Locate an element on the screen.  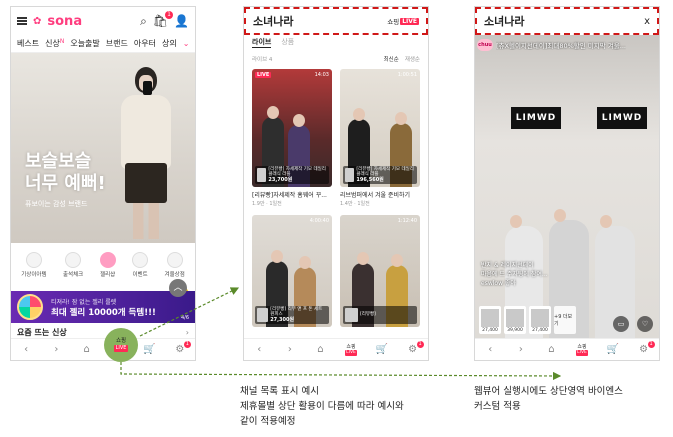
live-card: 4:00:40 [리뷰빵] 리부 앤 프 돈 세트 원피스 27,300원 is located at coordinates (292, 271).